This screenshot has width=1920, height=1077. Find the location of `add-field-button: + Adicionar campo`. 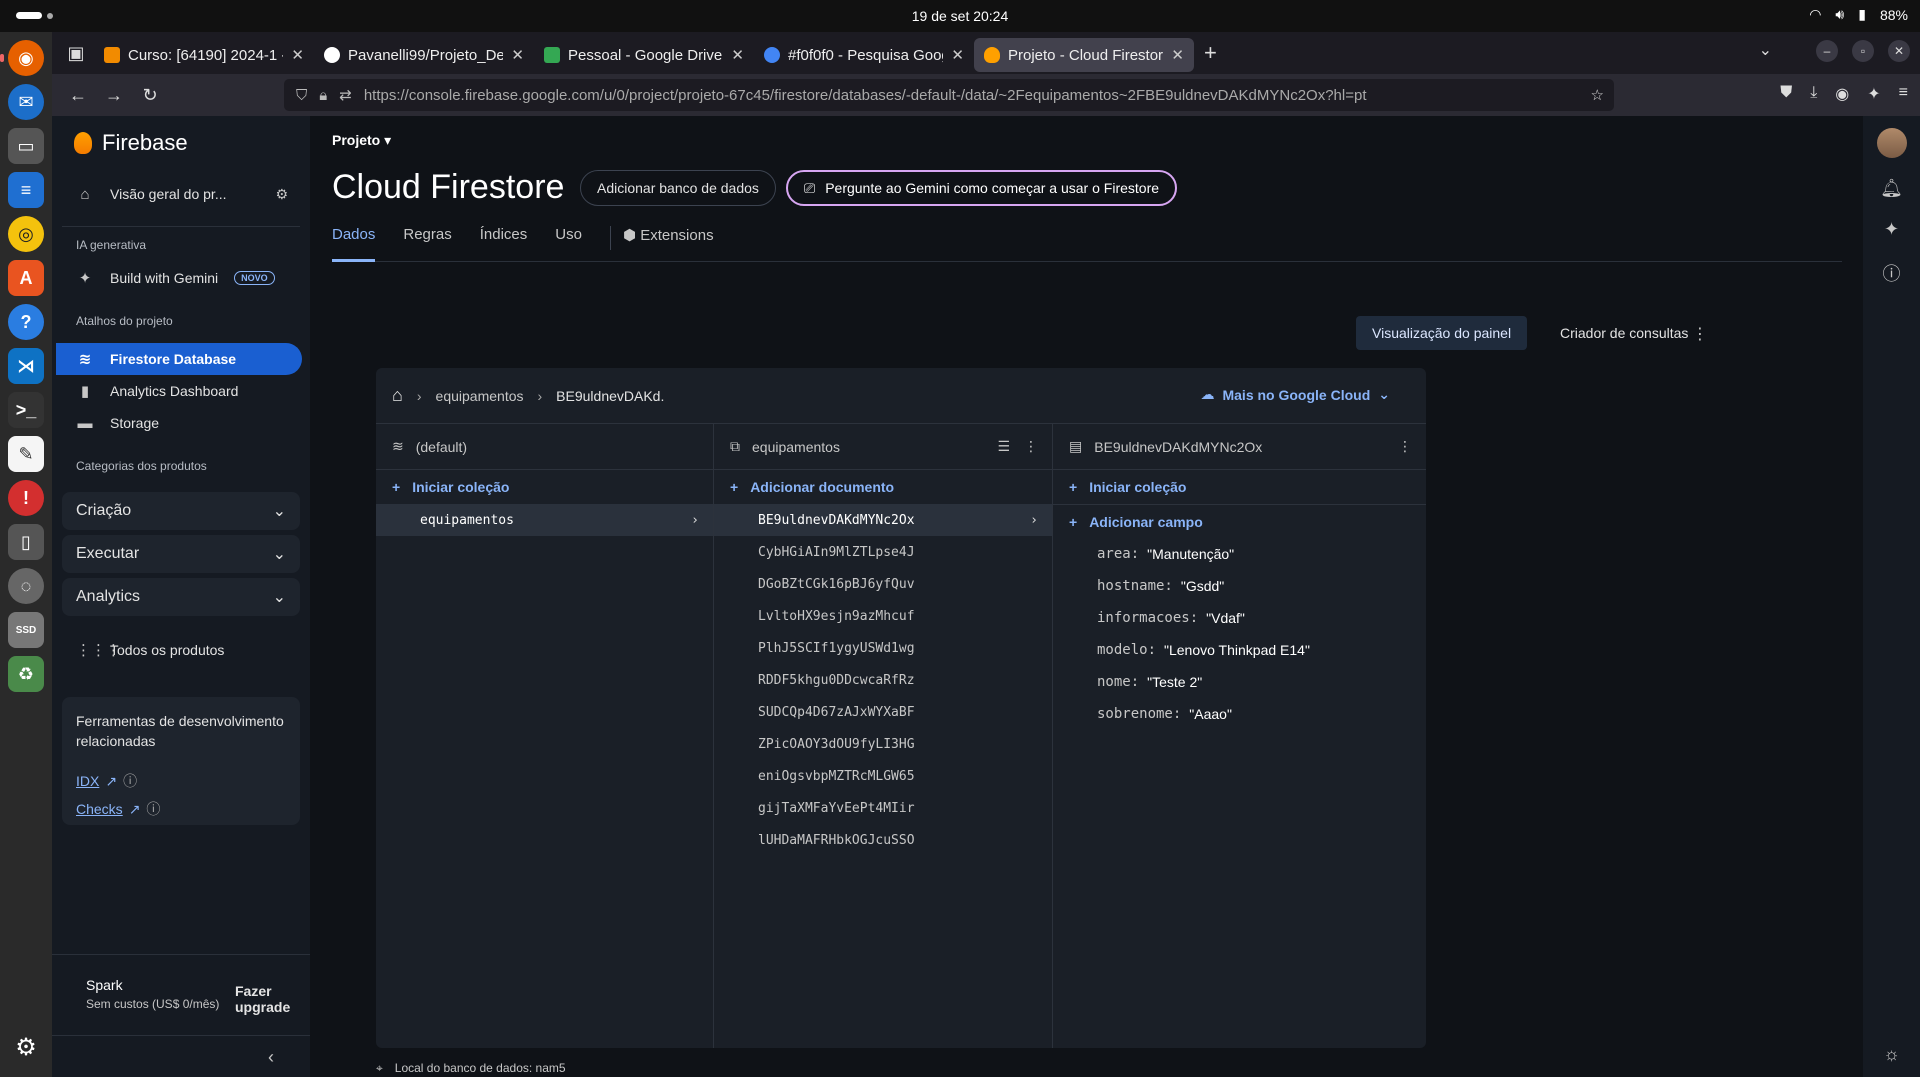

add-field-button: + Adicionar campo is located at coordinates (1239, 521).